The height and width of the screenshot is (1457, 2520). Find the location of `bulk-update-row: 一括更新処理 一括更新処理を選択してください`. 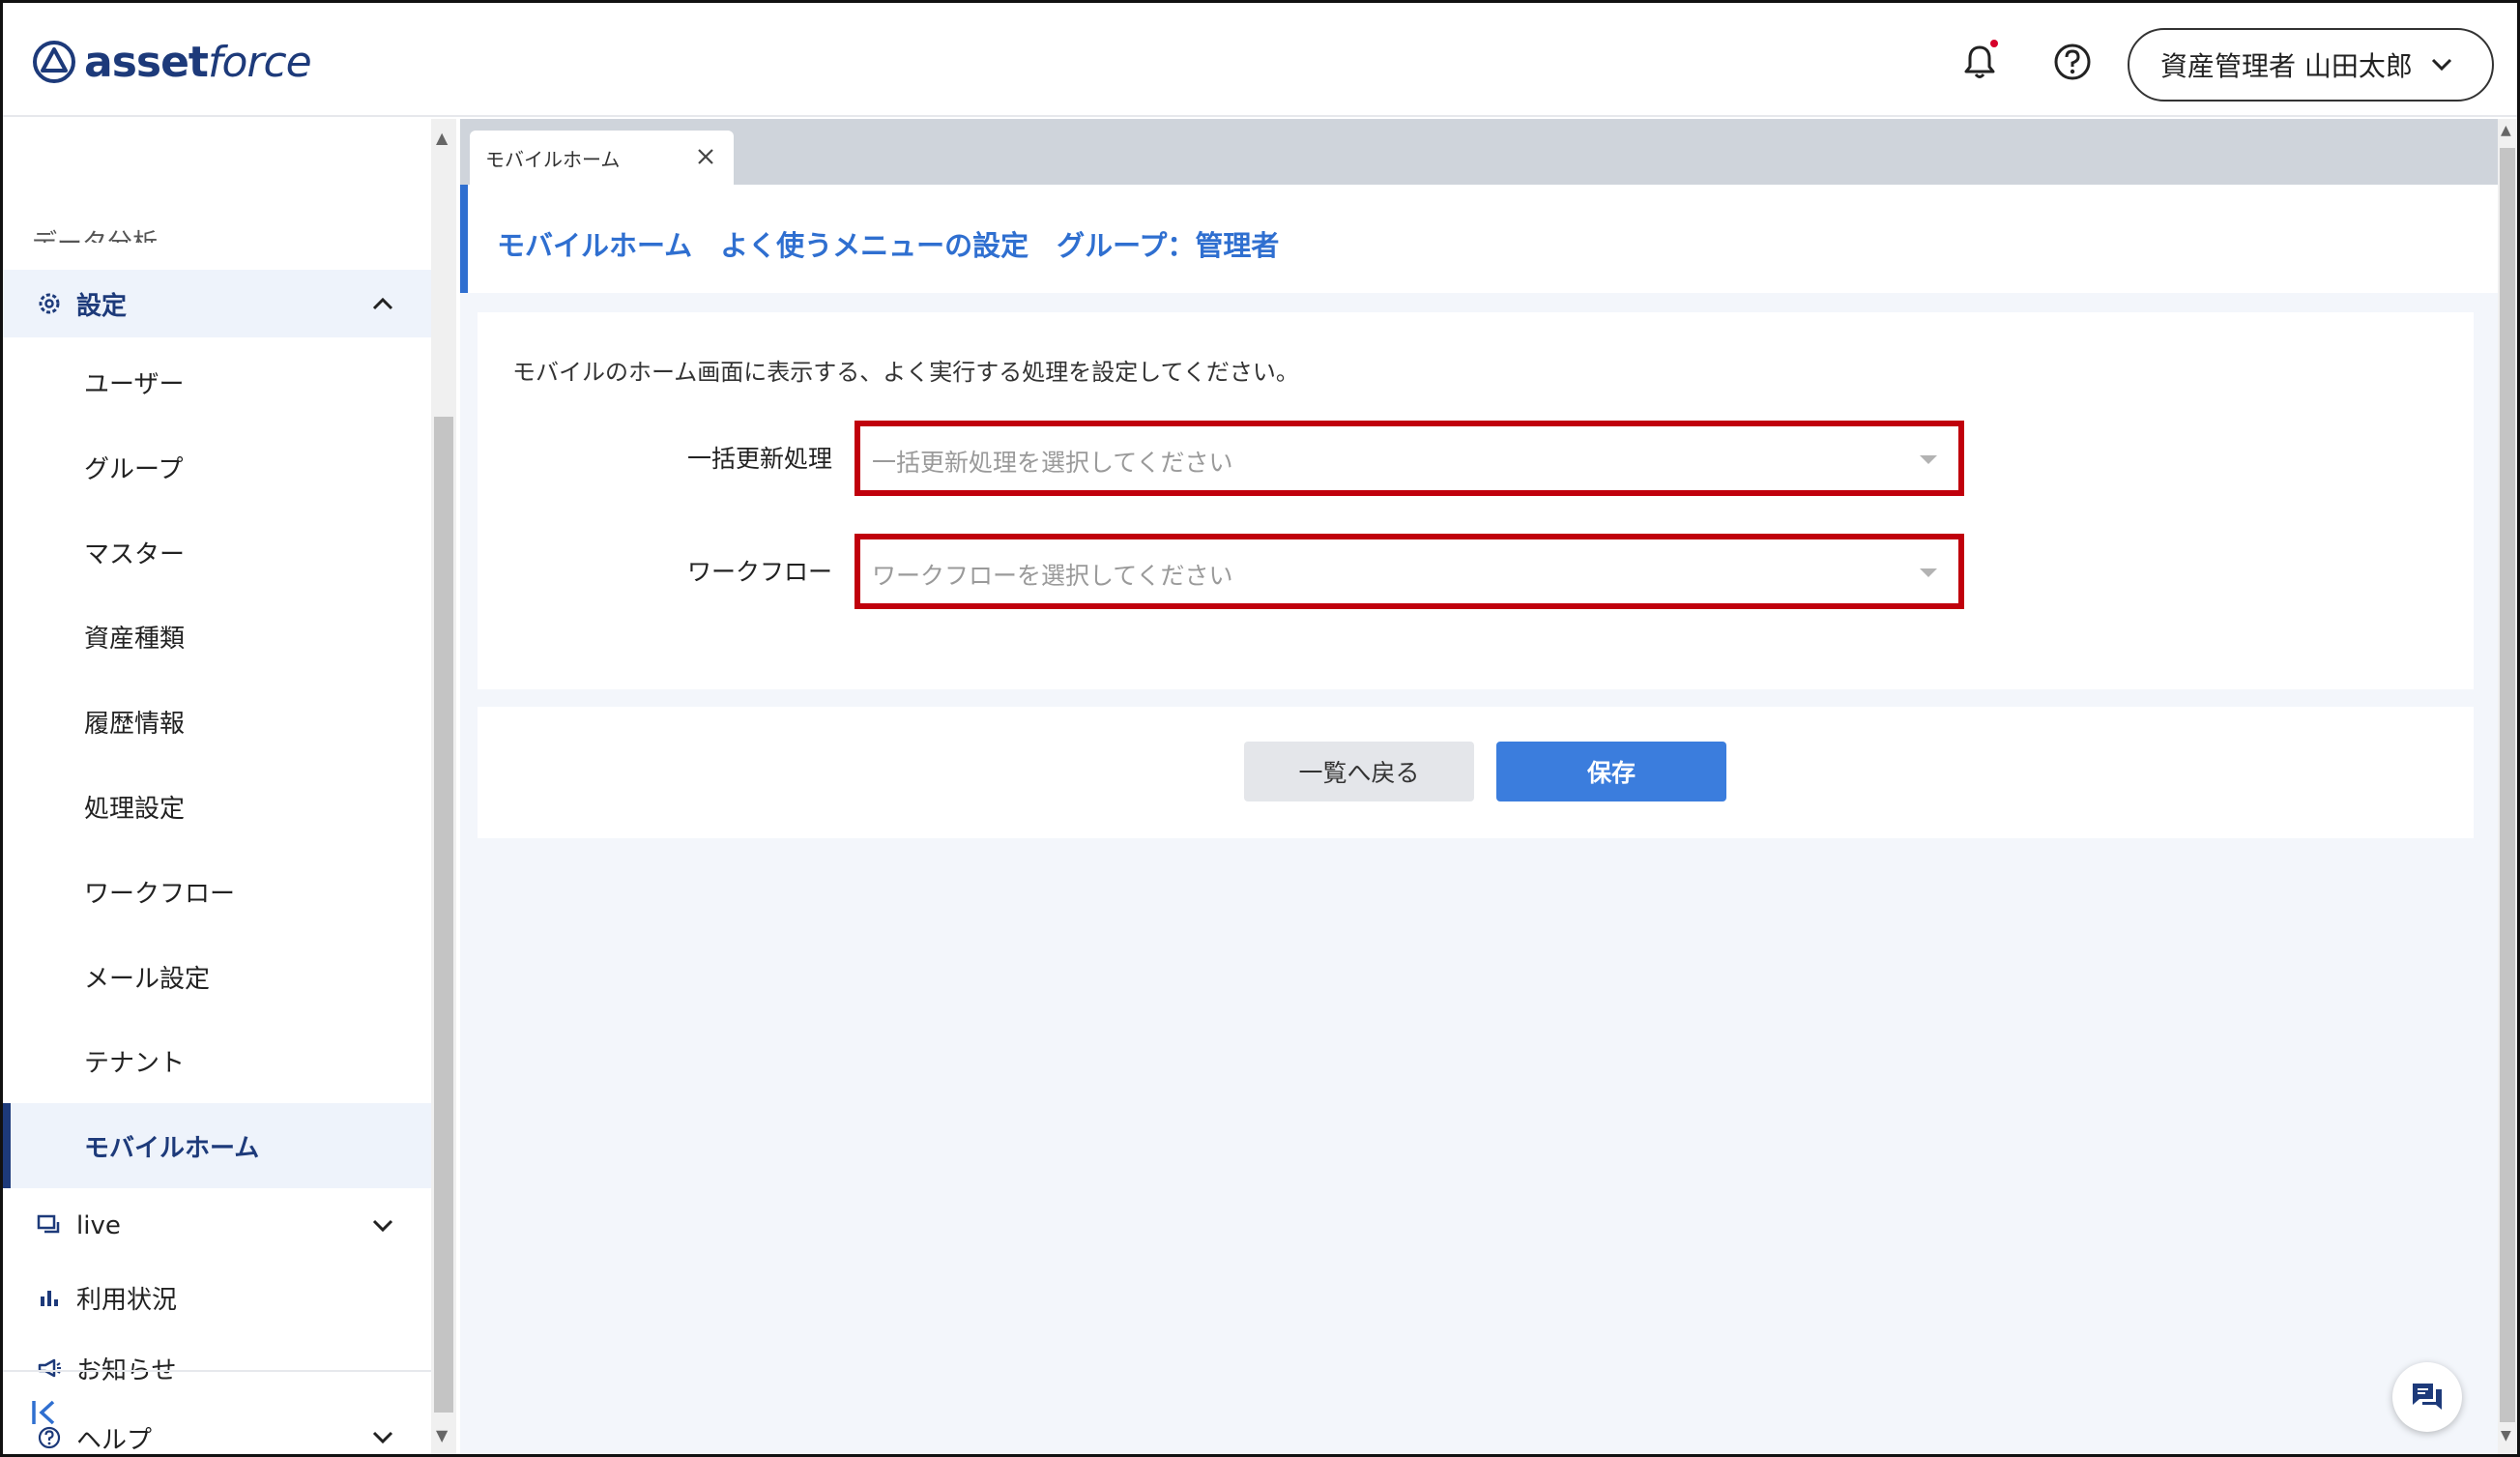

bulk-update-row: 一括更新処理 一括更新処理を選択してください is located at coordinates (1476, 459).